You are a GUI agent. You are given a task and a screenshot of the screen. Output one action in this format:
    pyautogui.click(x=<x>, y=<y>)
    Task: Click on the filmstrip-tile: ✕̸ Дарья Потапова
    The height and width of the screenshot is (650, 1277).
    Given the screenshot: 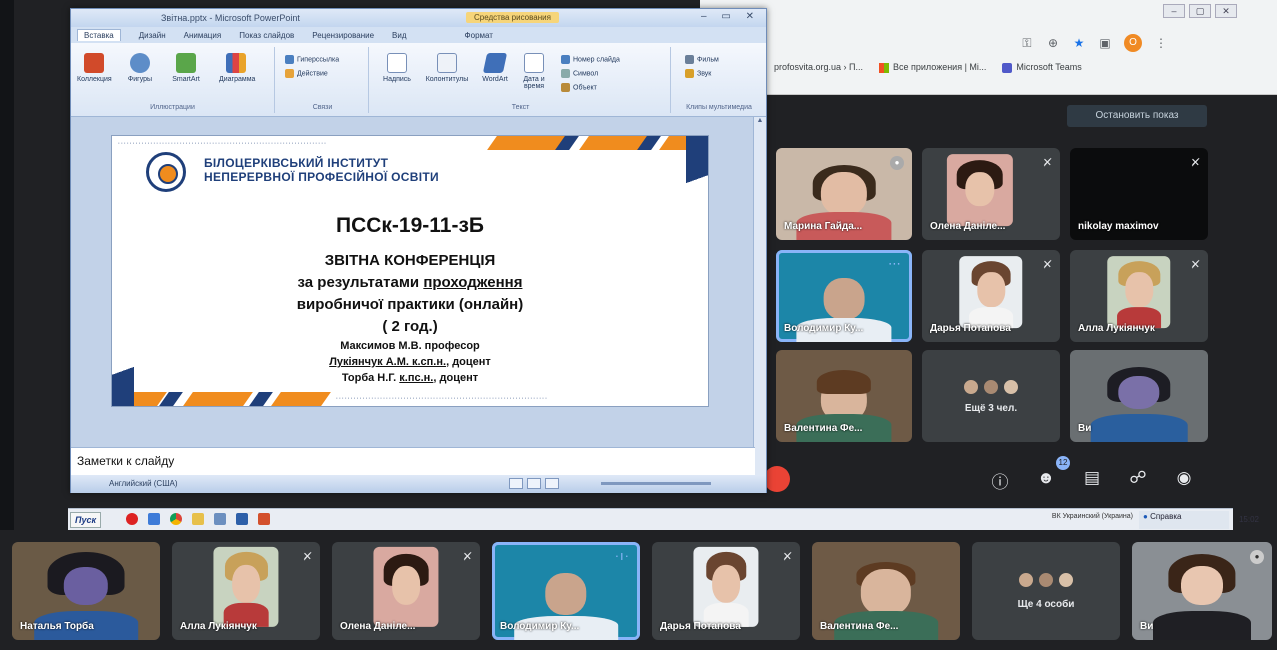 What is the action you would take?
    pyautogui.click(x=726, y=591)
    